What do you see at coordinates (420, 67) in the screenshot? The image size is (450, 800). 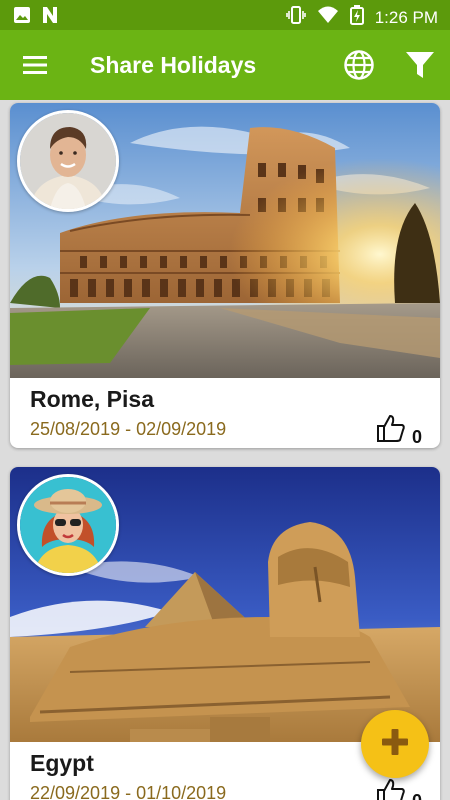 I see `filter-icon` at bounding box center [420, 67].